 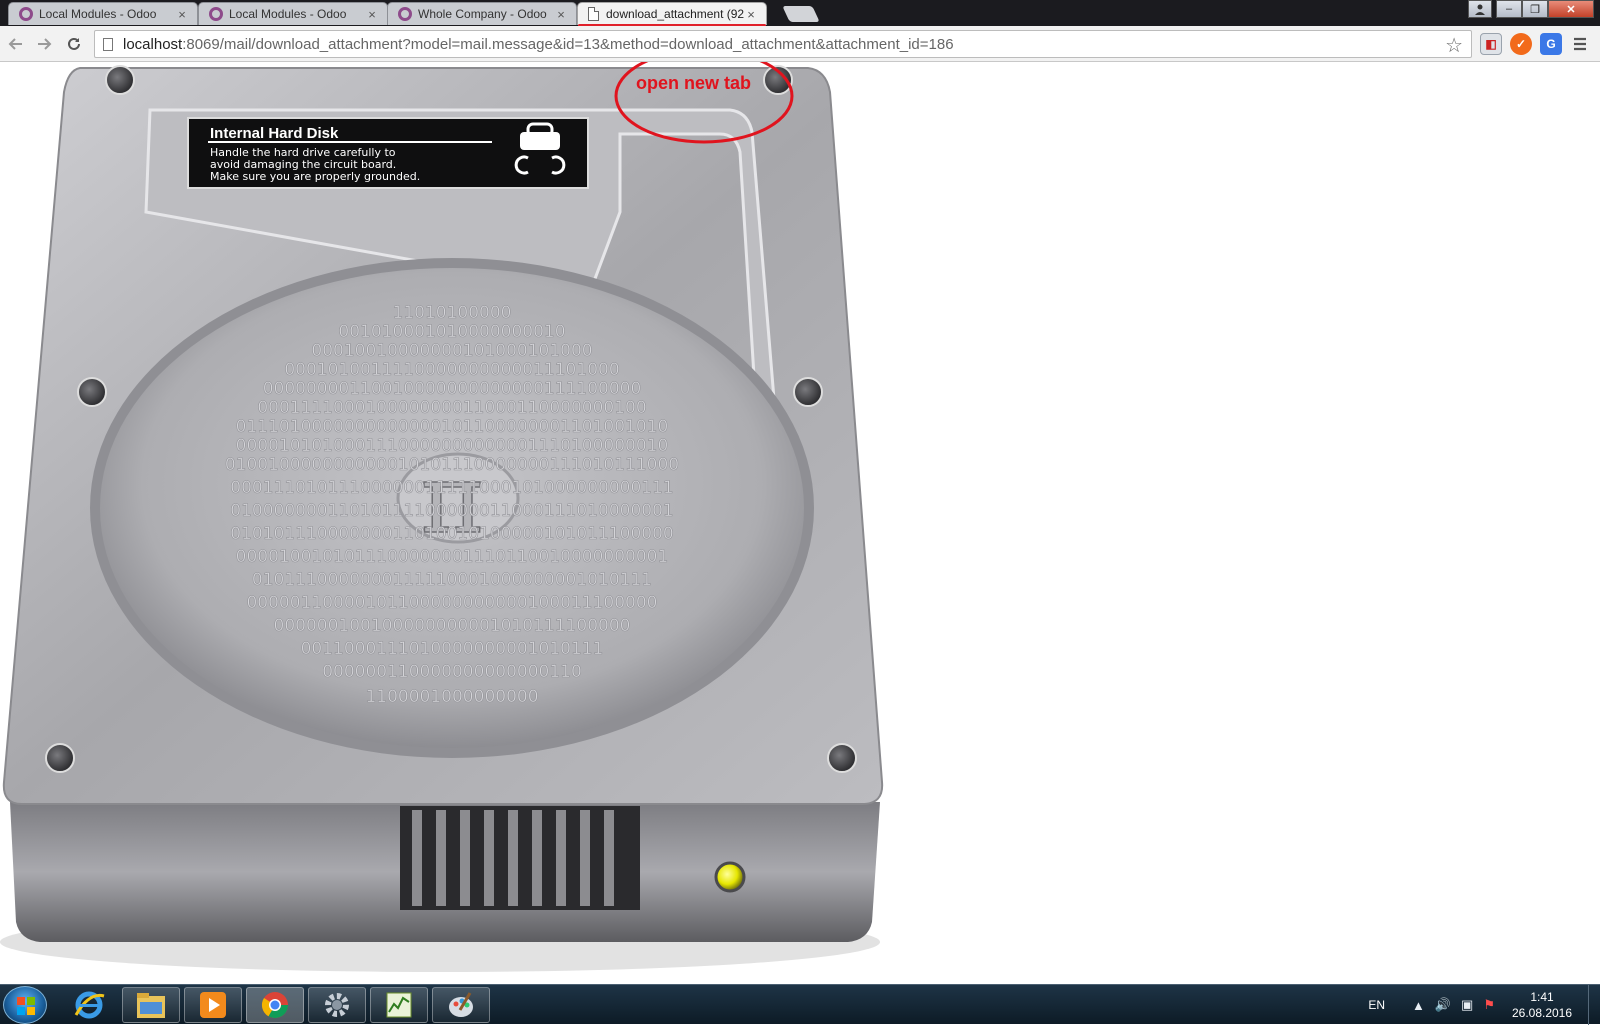 I want to click on windows-taskbar: EN ▲ 🔊 ▣ ⚑ 1:41 26.08.2016, so click(x=800, y=1004).